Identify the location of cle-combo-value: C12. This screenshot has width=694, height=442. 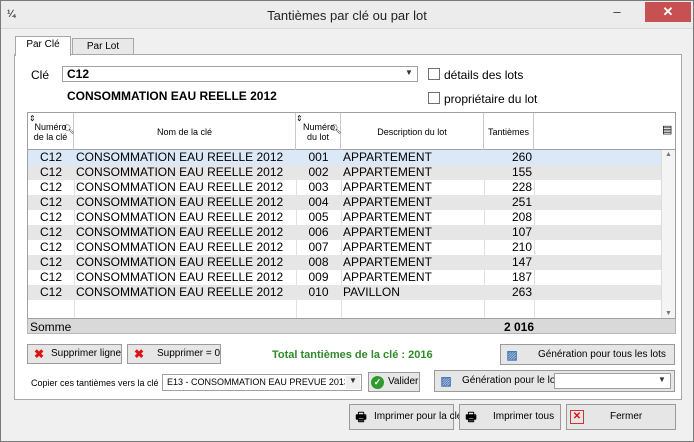
(78, 74).